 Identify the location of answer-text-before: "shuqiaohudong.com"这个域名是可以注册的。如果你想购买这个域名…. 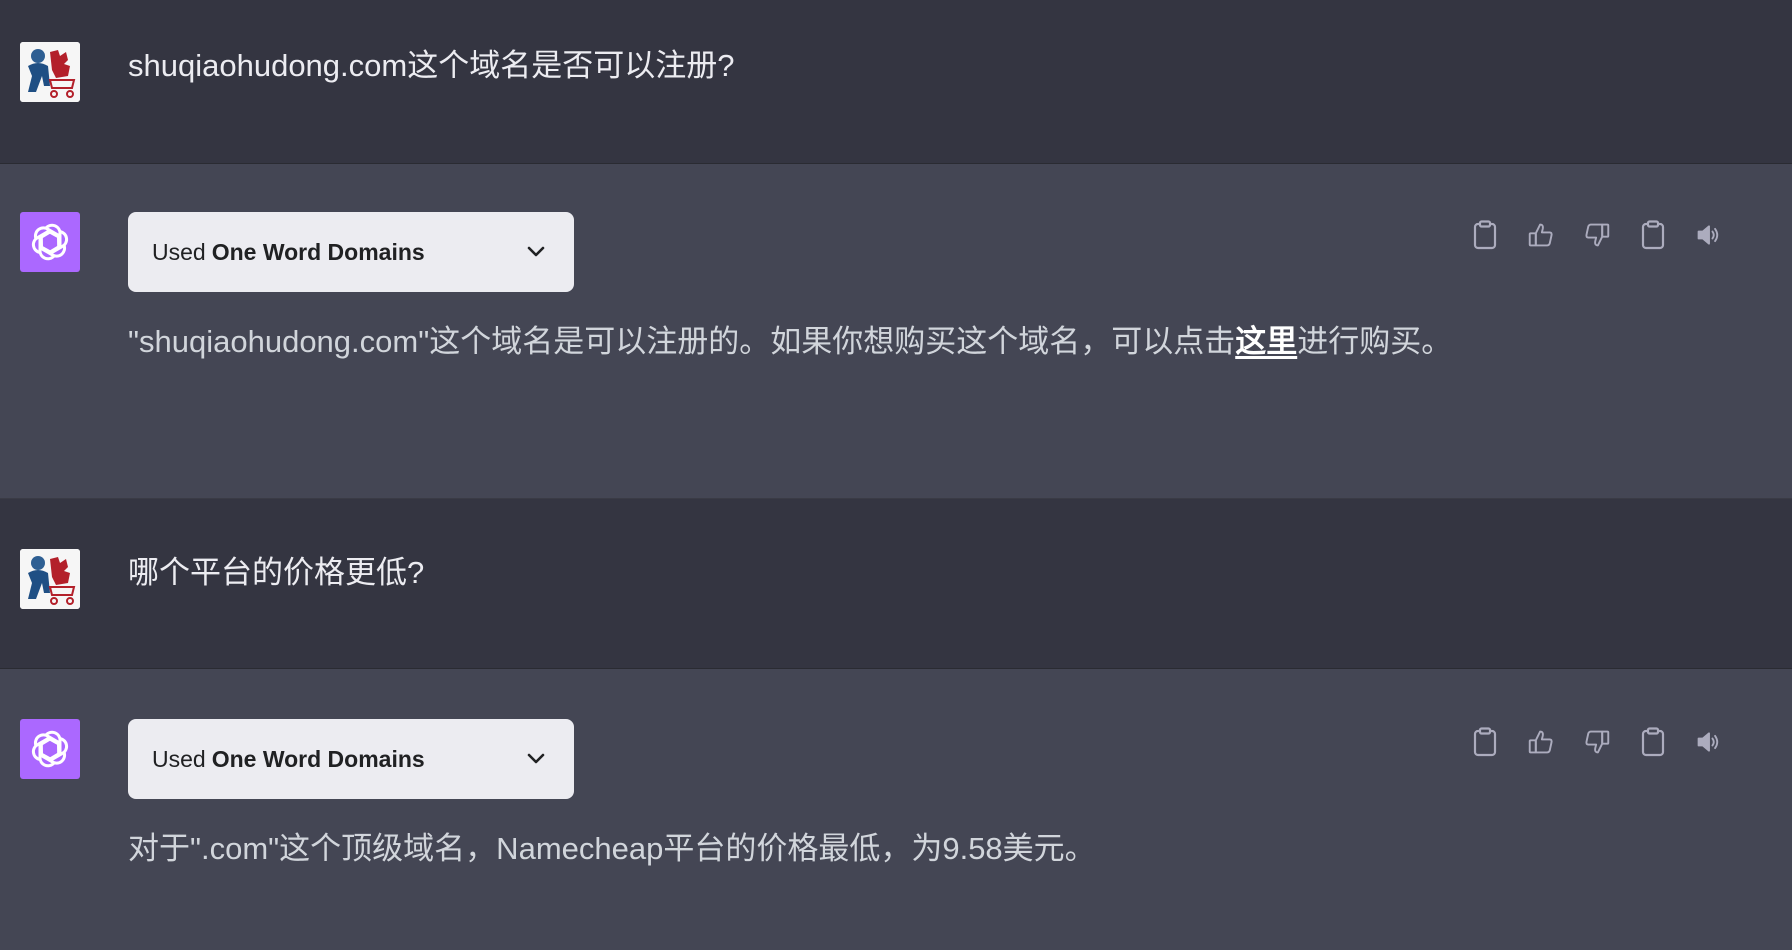
(682, 341).